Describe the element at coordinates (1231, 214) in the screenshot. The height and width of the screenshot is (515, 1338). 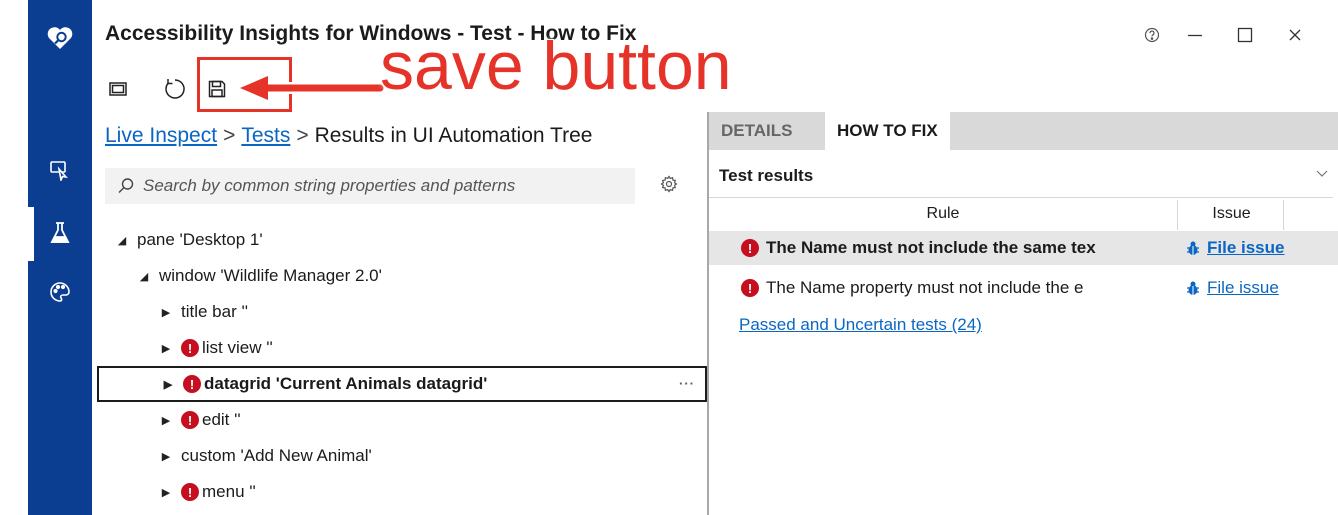
I see `column-header-issue: Issue` at that location.